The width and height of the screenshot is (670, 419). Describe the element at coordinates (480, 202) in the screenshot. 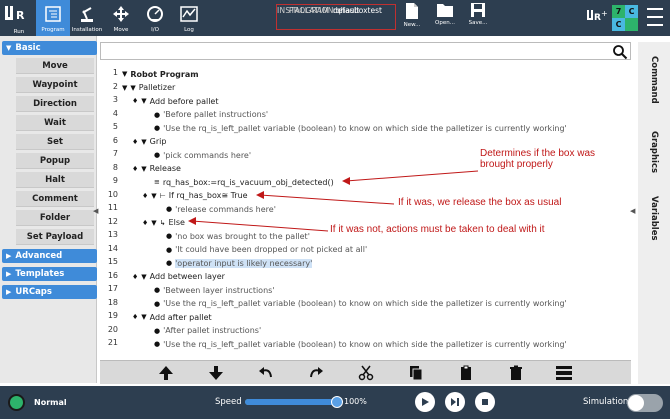

I see `annotation-if-true: If it was, we release the box as usual` at that location.